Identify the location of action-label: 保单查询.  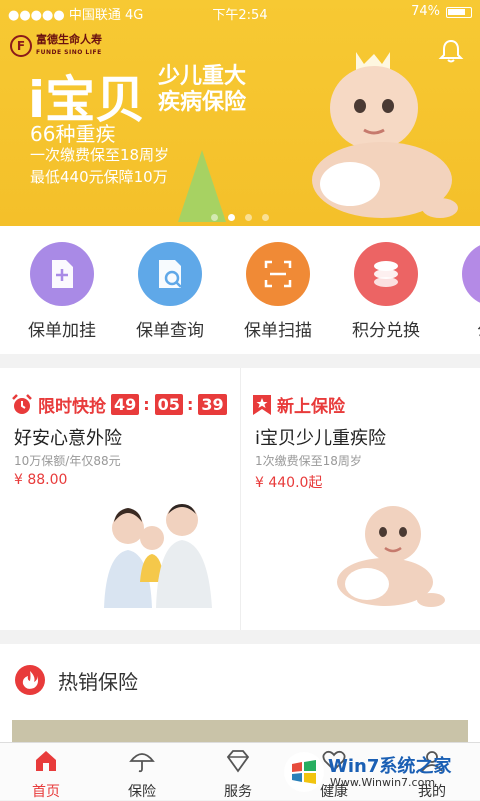
(170, 331).